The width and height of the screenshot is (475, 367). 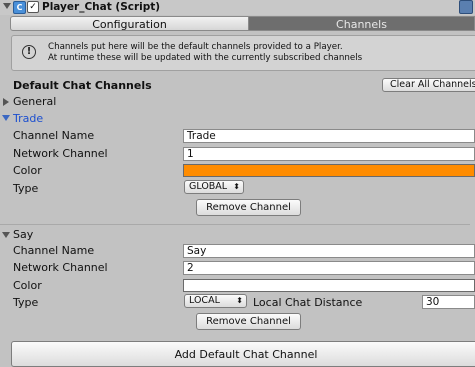 What do you see at coordinates (33, 7) in the screenshot?
I see `component-enabled-checkbox: ✓` at bounding box center [33, 7].